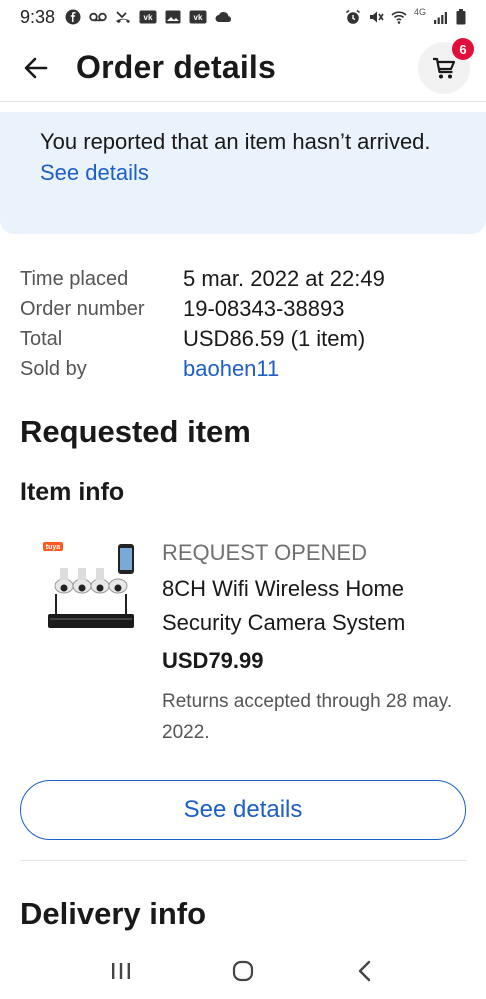  What do you see at coordinates (231, 369) in the screenshot?
I see `seller-link: baohen11` at bounding box center [231, 369].